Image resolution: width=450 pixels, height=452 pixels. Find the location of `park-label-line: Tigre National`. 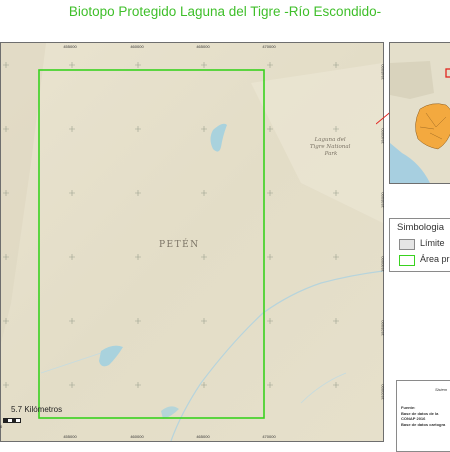

park-label-line: Tigre National is located at coordinates (330, 147).